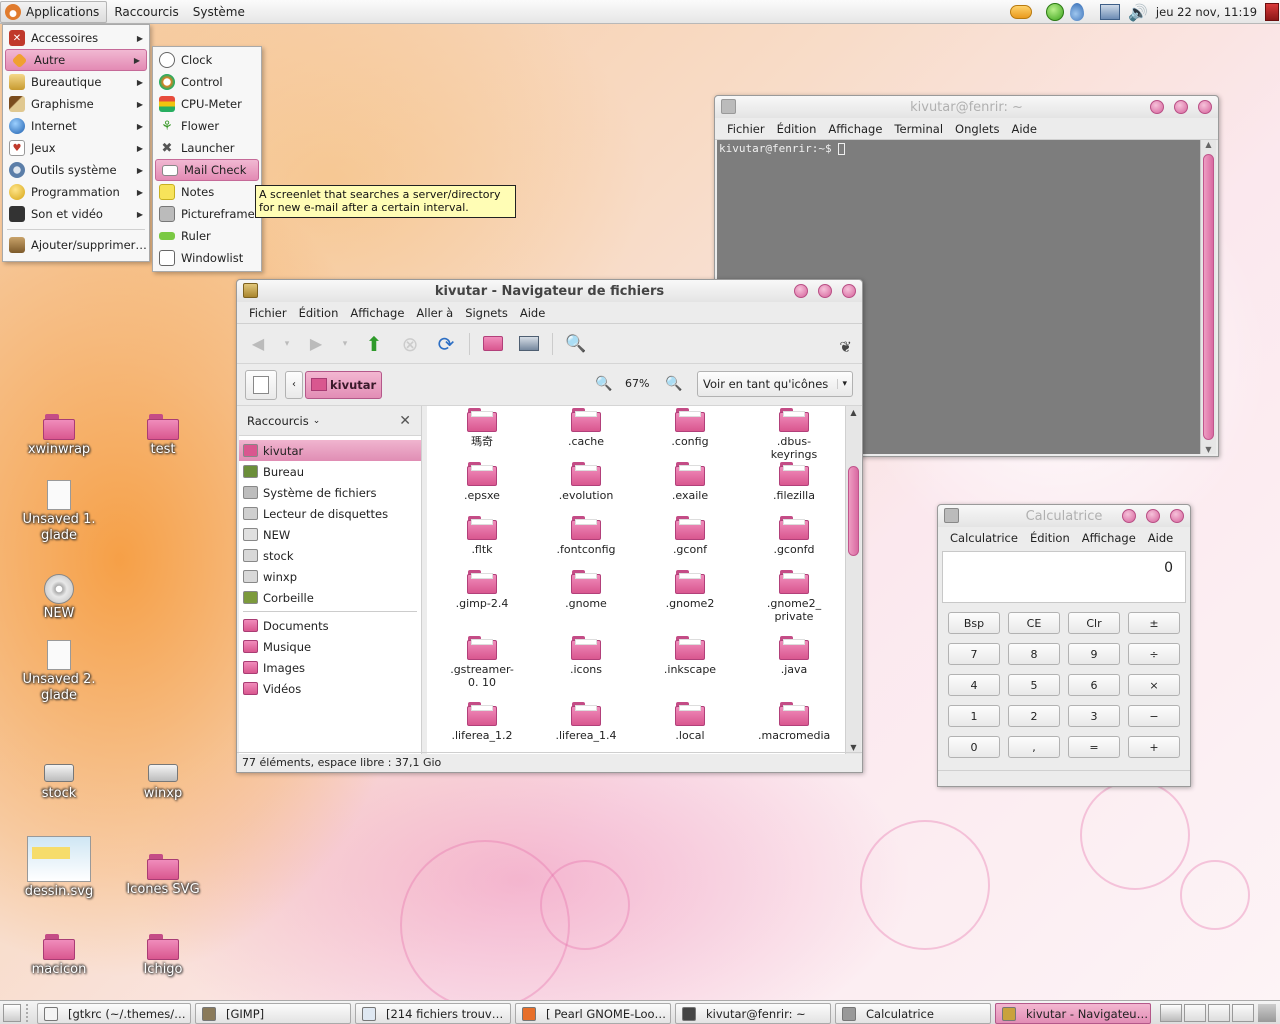 Image resolution: width=1280 pixels, height=1024 pixels. What do you see at coordinates (586, 428) in the screenshot?
I see `file-item: .cache` at bounding box center [586, 428].